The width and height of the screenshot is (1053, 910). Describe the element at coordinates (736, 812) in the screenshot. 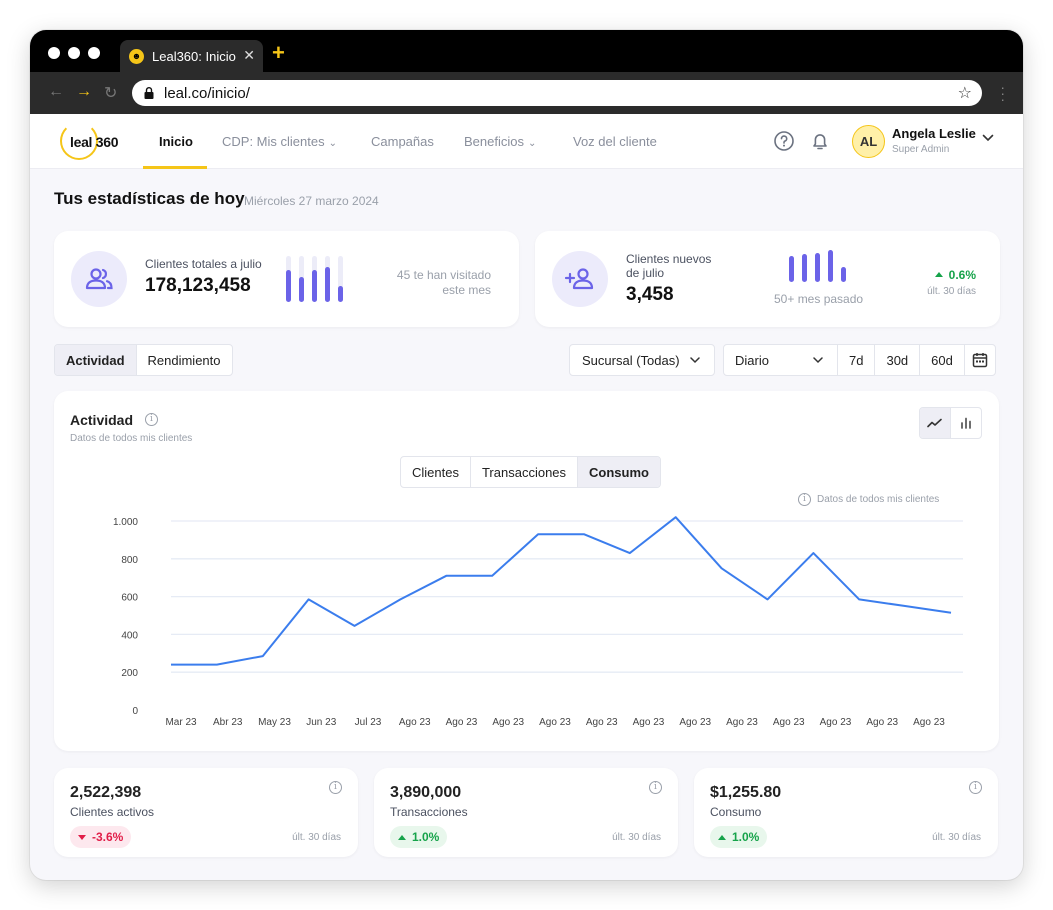

I see `kpi-label: Consumo` at that location.